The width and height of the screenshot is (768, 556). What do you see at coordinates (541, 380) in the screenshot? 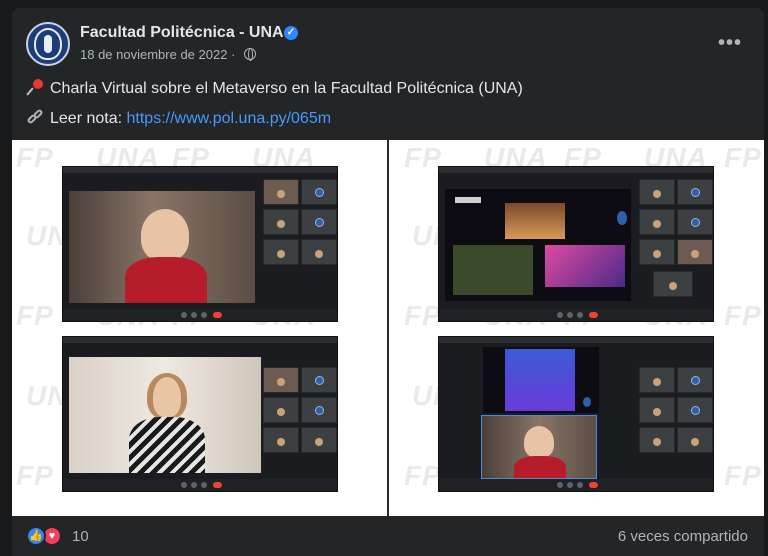
I see `poster-slide` at bounding box center [541, 380].